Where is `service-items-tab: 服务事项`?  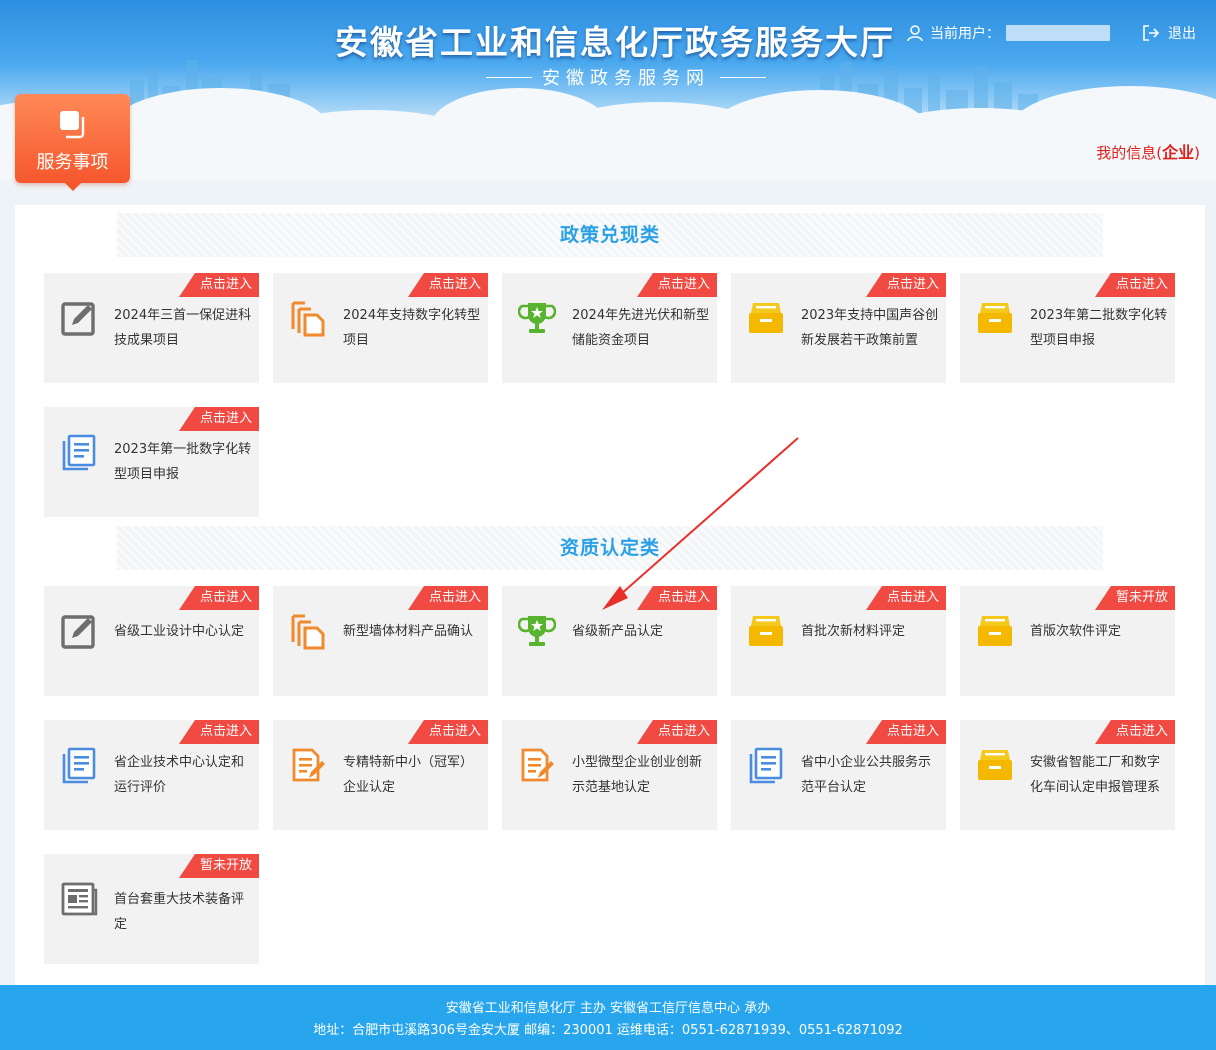 service-items-tab: 服务事项 is located at coordinates (72, 142).